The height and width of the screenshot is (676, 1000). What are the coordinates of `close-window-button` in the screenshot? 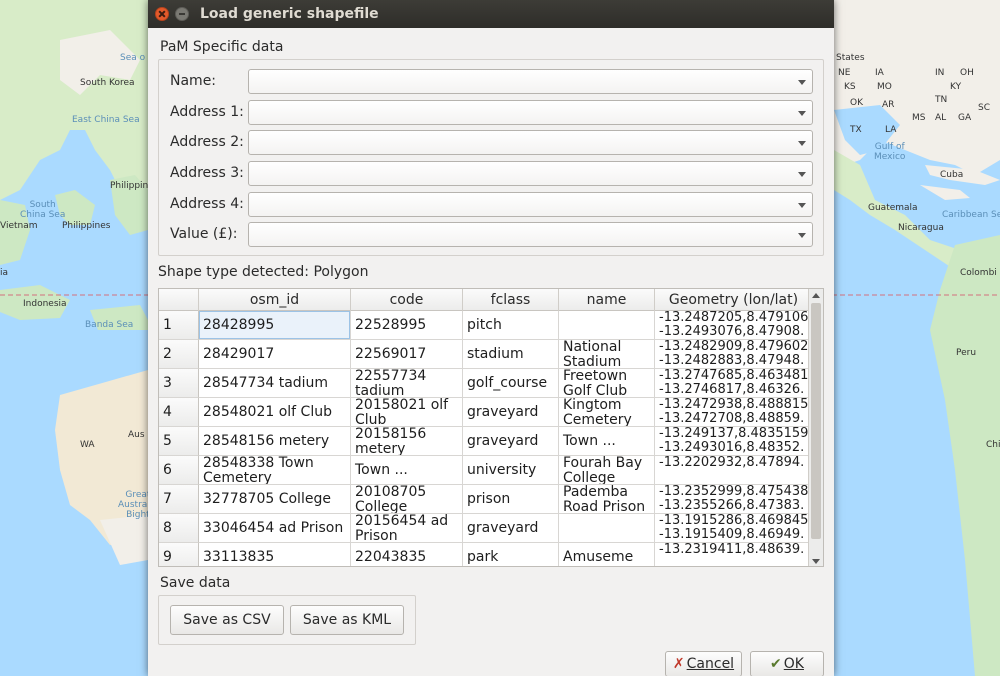 It's located at (162, 14).